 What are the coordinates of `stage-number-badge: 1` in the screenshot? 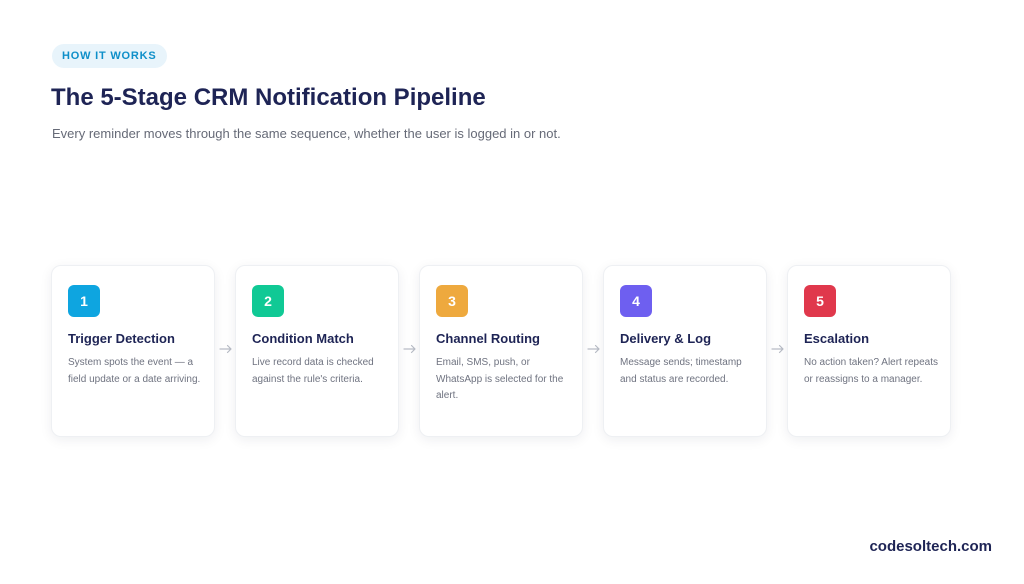 It's located at (84, 301).